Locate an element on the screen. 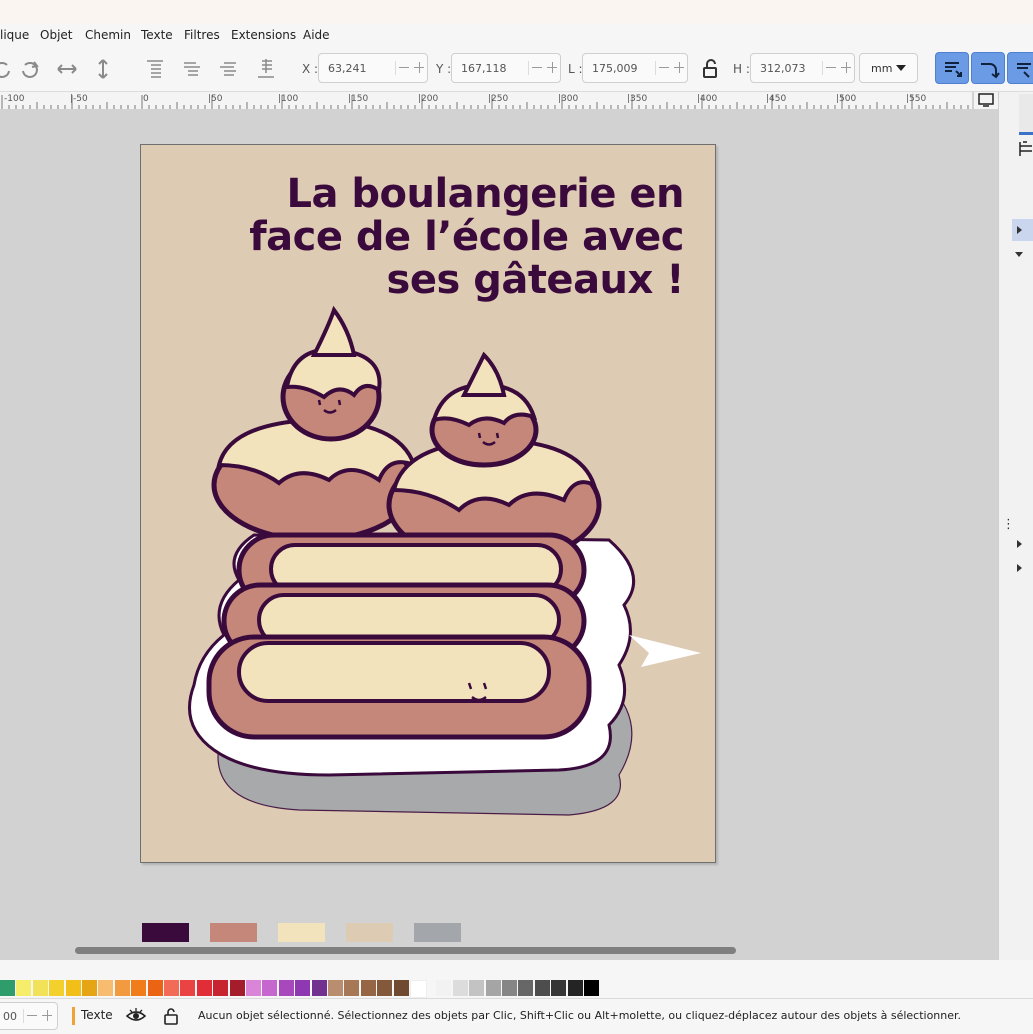  swatch-plate-shadow is located at coordinates (437, 932).